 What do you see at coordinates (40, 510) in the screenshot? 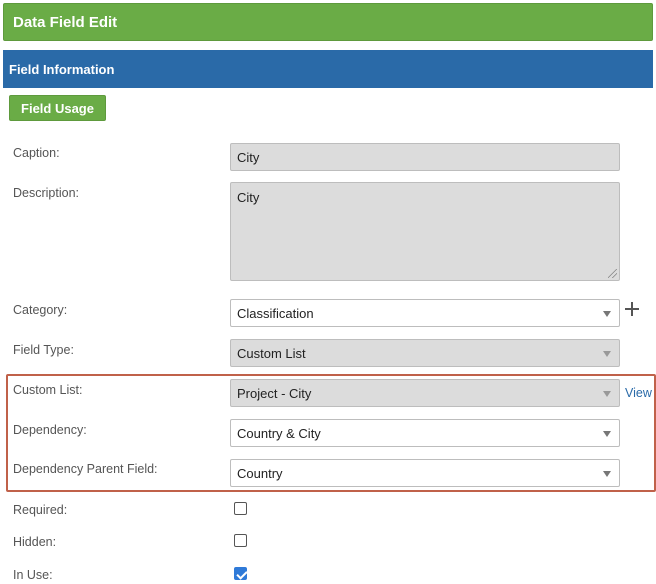
I see `required-label: Required:` at bounding box center [40, 510].